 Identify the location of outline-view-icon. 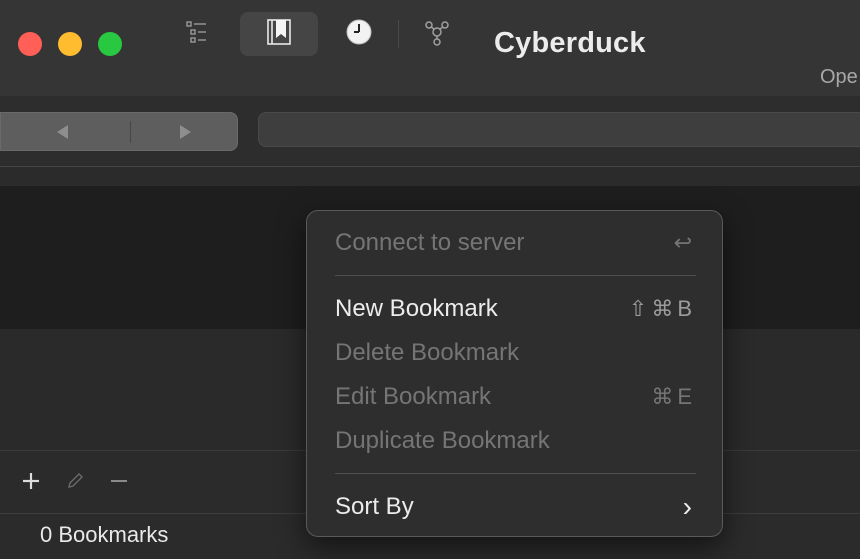
(197, 34).